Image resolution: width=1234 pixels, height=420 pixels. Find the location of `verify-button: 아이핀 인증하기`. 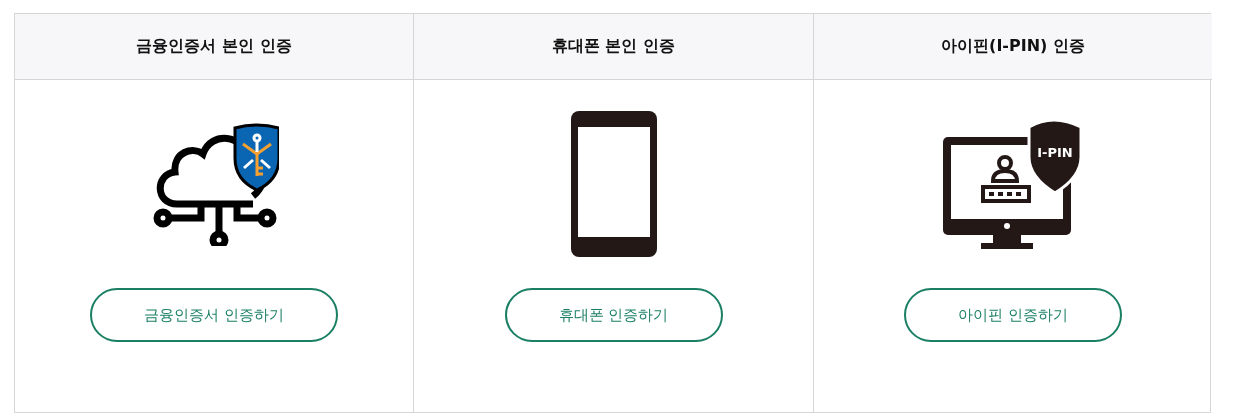

verify-button: 아이핀 인증하기 is located at coordinates (1013, 315).